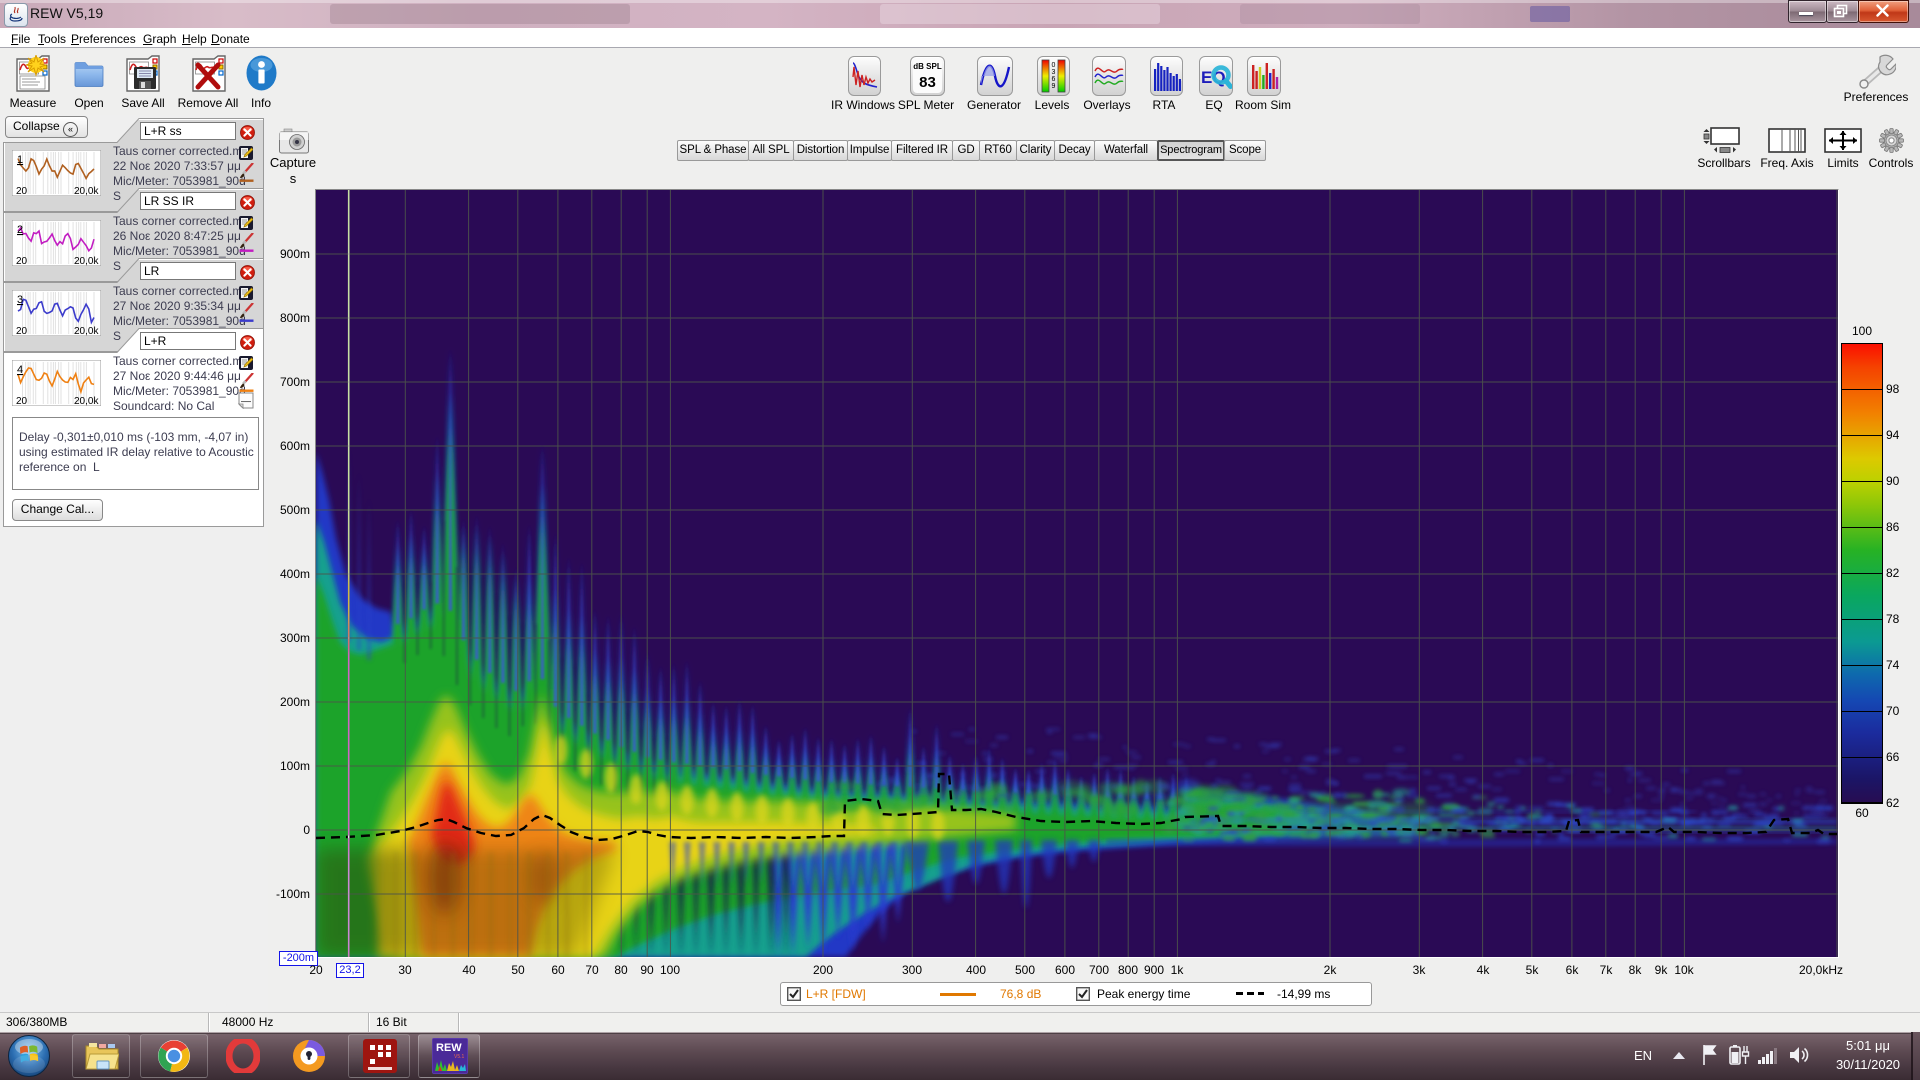 The height and width of the screenshot is (1080, 1920). What do you see at coordinates (20, 230) in the screenshot?
I see `svg-text: 2` at bounding box center [20, 230].